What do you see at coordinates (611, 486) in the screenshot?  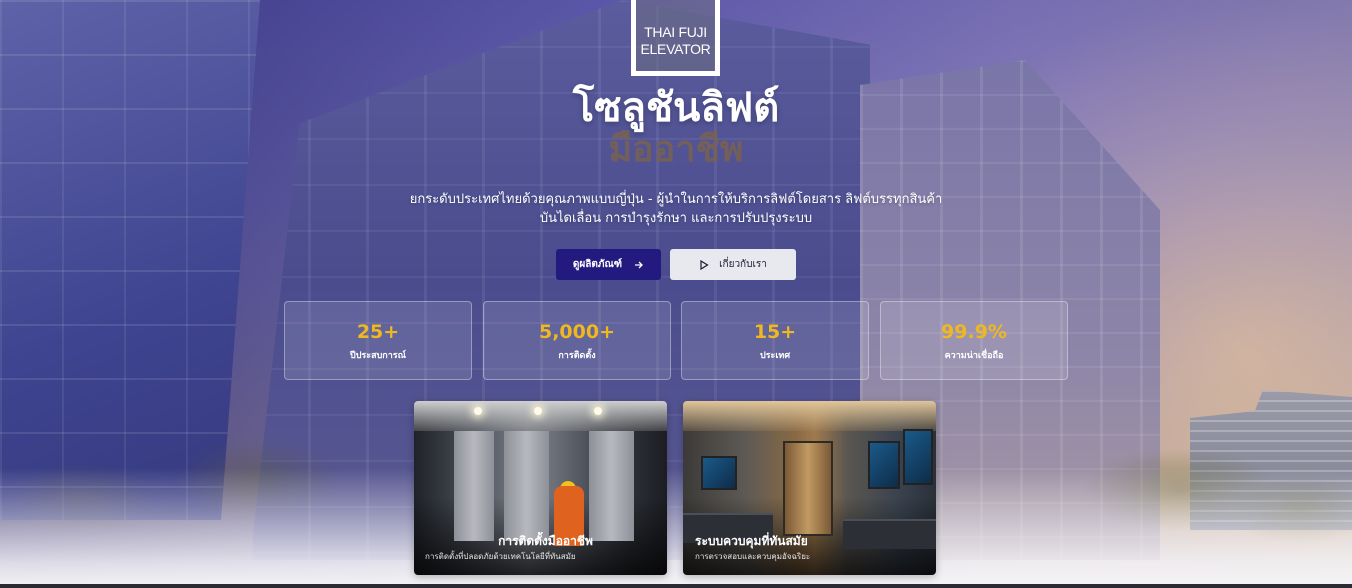 I see `elevator-door-right` at bounding box center [611, 486].